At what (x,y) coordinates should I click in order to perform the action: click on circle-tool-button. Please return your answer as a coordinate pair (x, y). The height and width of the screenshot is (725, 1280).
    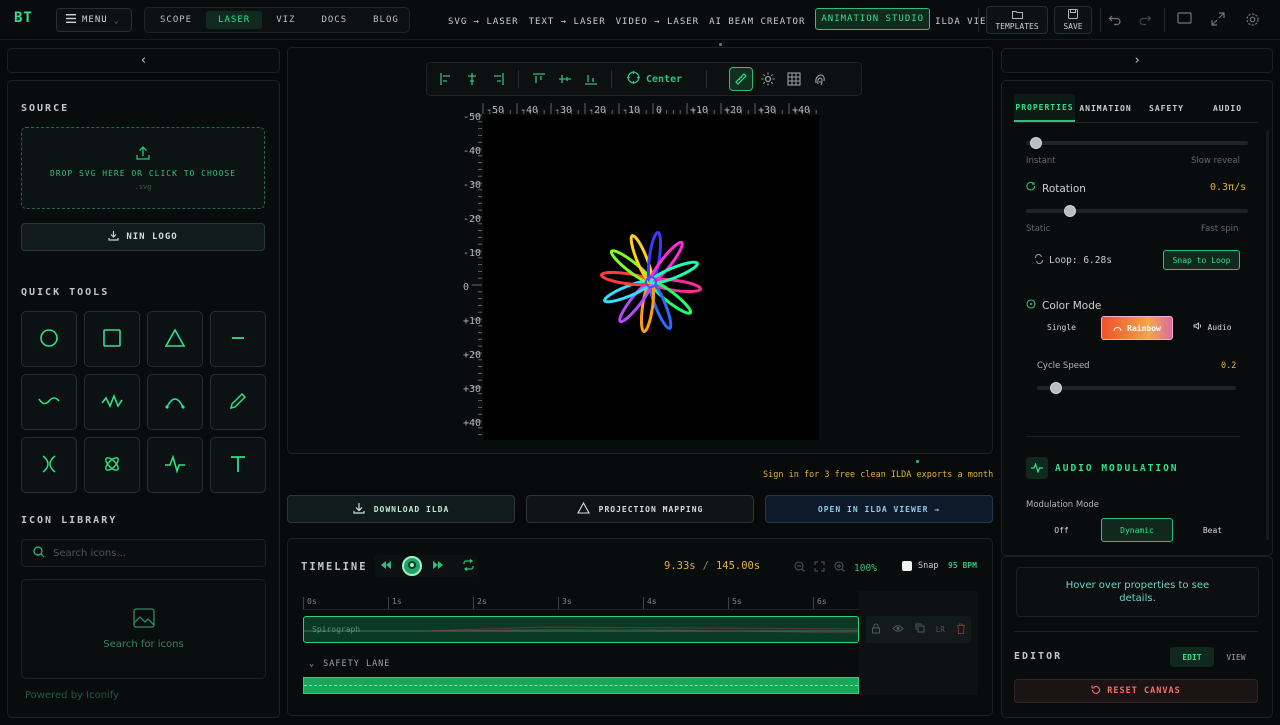
    Looking at the image, I should click on (49, 339).